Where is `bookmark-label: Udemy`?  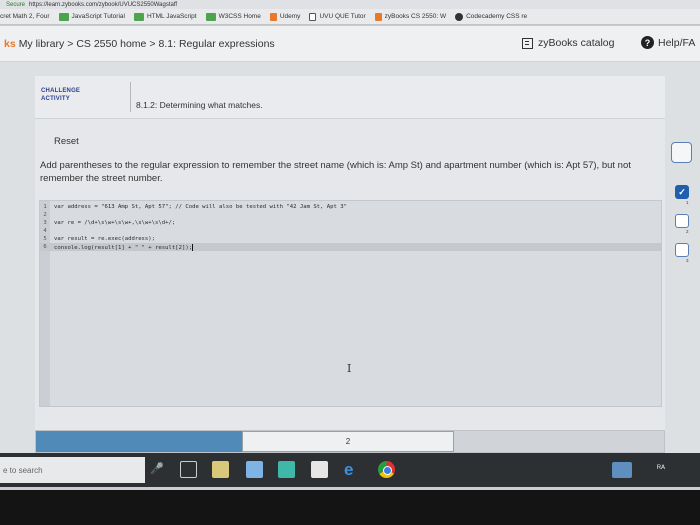 bookmark-label: Udemy is located at coordinates (290, 16).